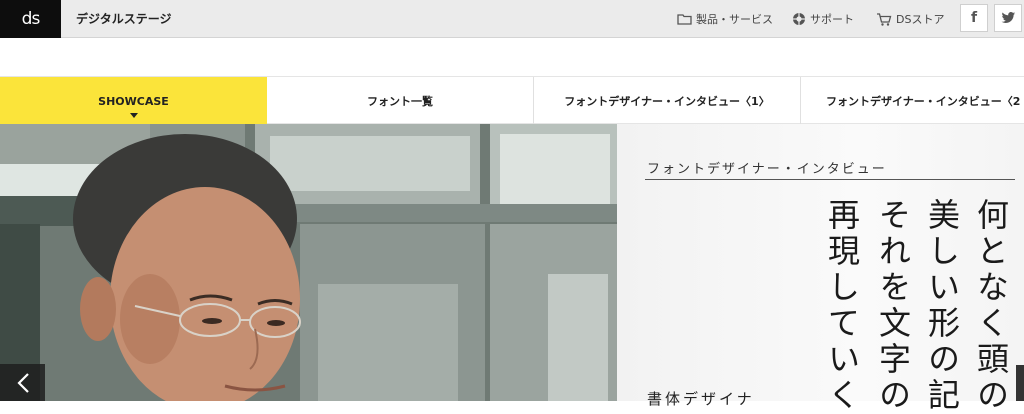 The image size is (1024, 414). What do you see at coordinates (124, 18) in the screenshot?
I see `site-title: デジタルステージ` at bounding box center [124, 18].